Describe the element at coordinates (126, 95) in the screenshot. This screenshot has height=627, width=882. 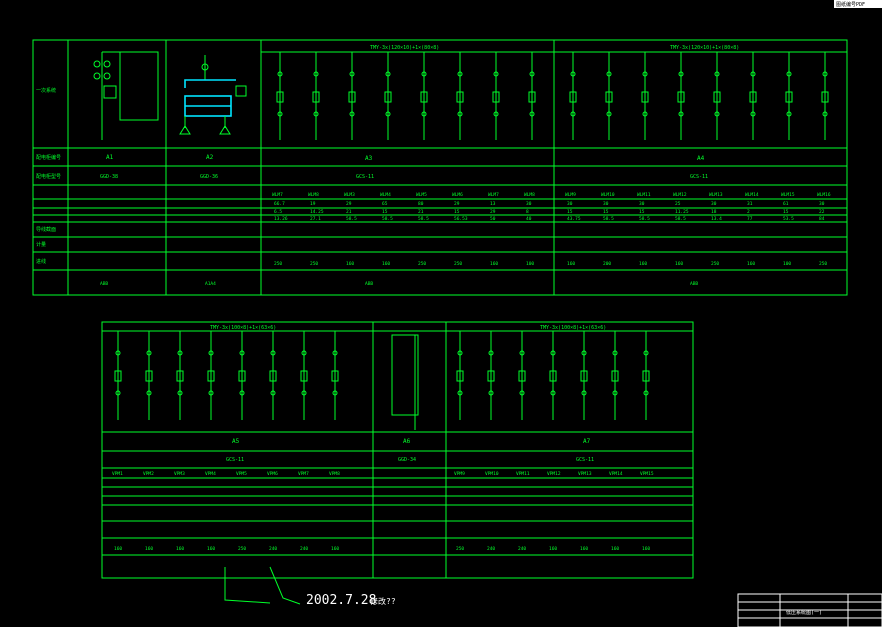
I see `a1-incoming-symbol` at that location.